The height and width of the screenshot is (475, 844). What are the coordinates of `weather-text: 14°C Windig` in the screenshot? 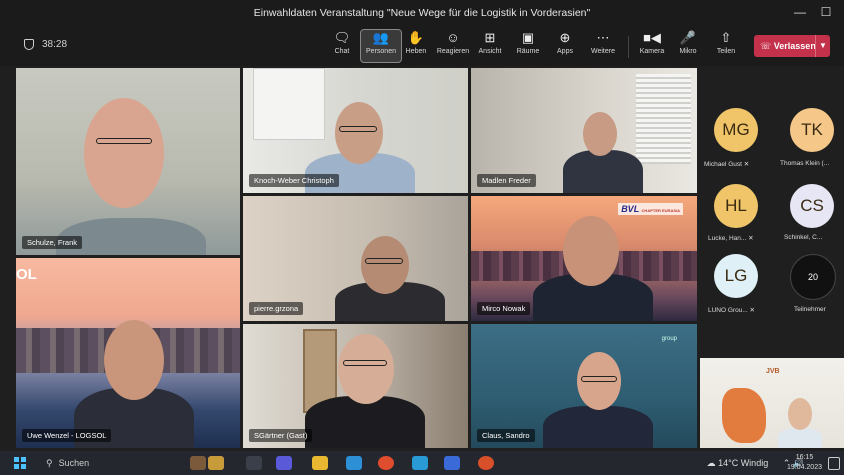 It's located at (743, 463).